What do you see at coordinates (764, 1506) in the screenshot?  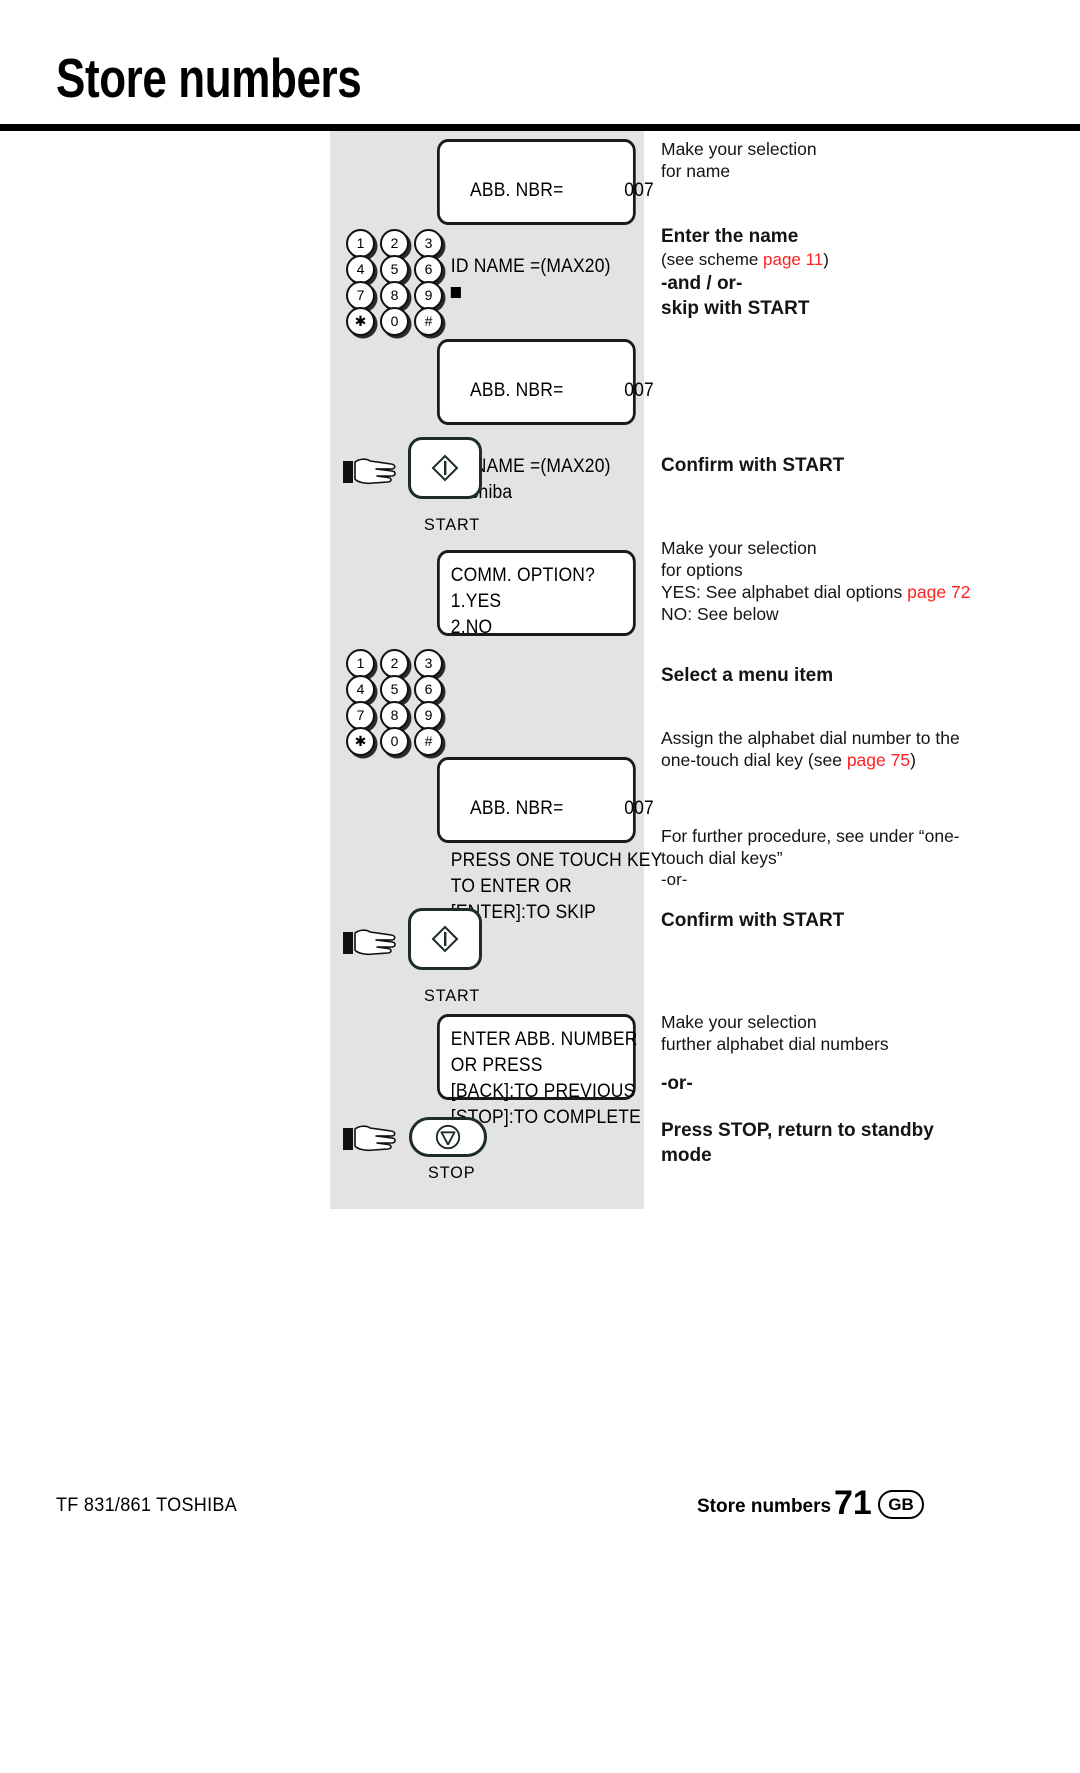 I see `footer-chapter: Store numbers` at bounding box center [764, 1506].